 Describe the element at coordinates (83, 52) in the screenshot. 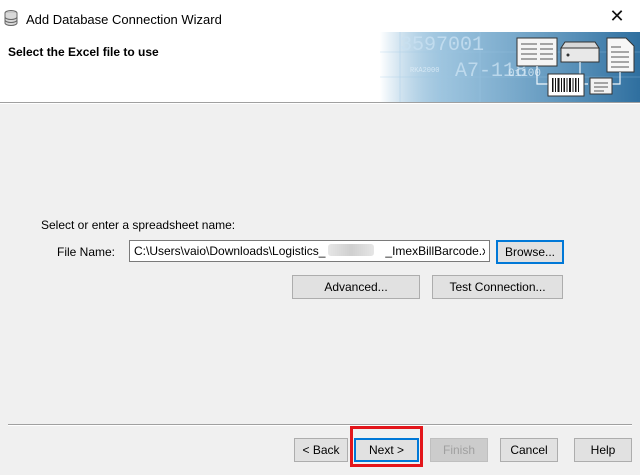

I see `page-title: Select the Excel file to use` at that location.